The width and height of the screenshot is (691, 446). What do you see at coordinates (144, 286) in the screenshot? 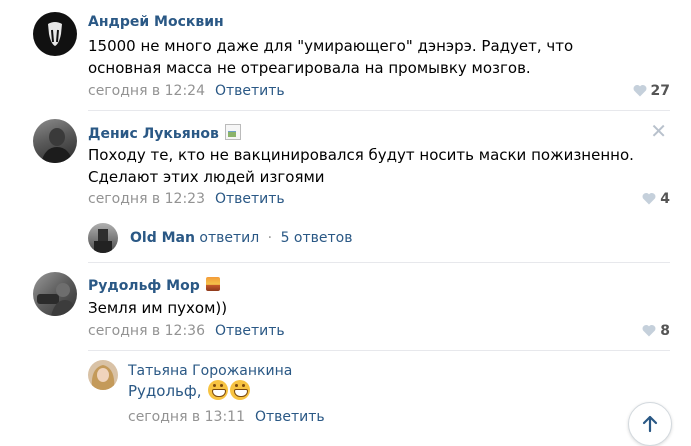
I see `author-name-text: Рудольф Мор` at bounding box center [144, 286].